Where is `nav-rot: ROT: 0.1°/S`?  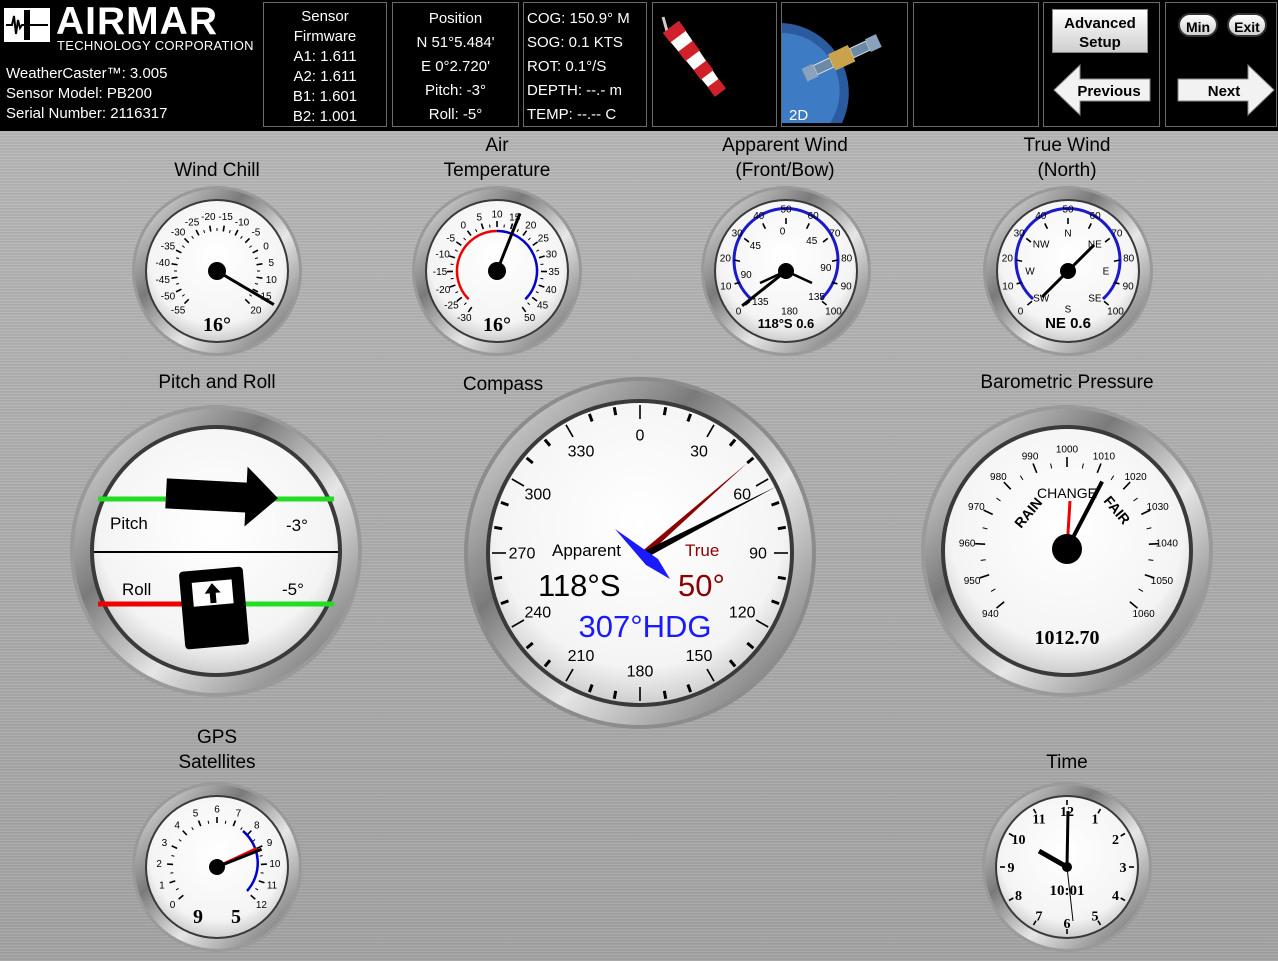
nav-rot: ROT: 0.1°/S is located at coordinates (567, 66).